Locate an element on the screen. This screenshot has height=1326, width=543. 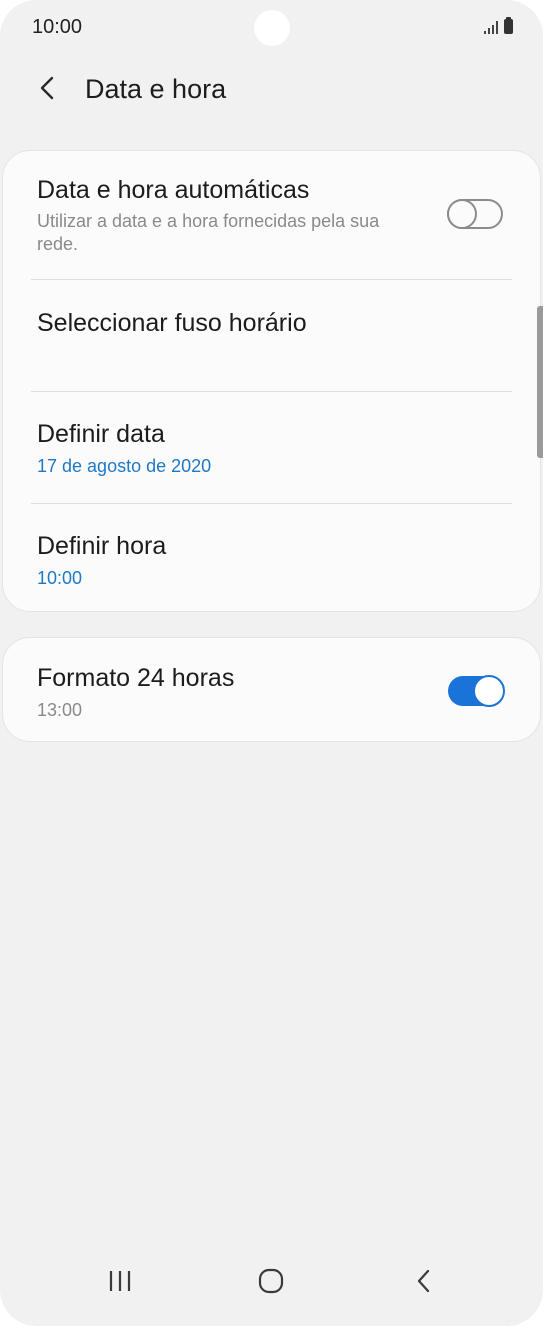
timezone-row: Seleccionar fuso horário is located at coordinates (271, 335).